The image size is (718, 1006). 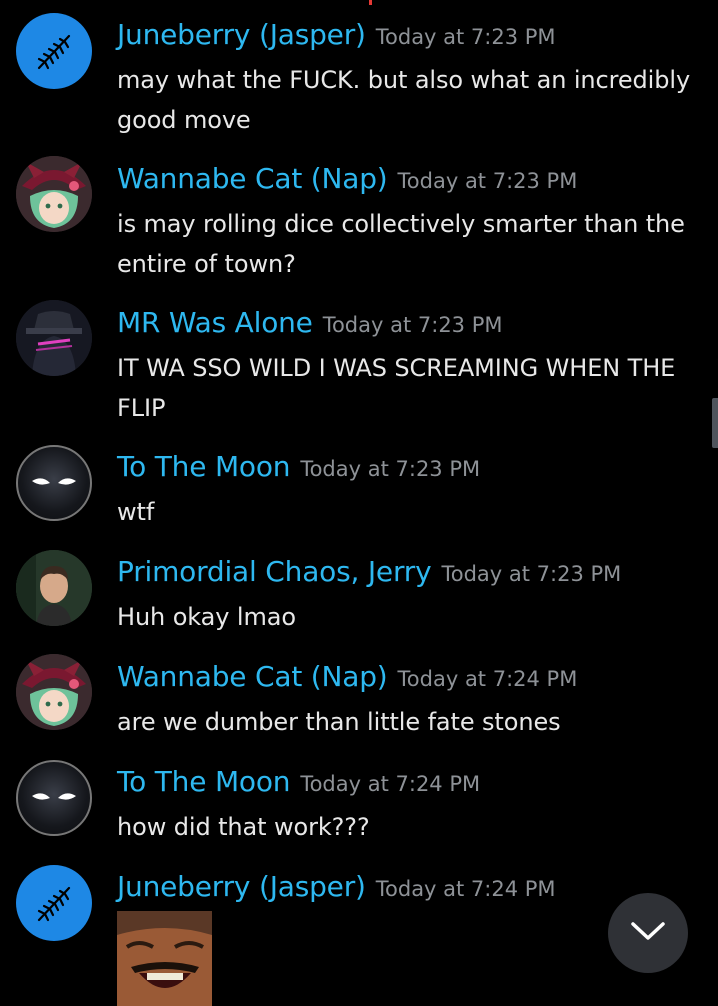 What do you see at coordinates (715, 423) in the screenshot?
I see `scrollbar-thumb` at bounding box center [715, 423].